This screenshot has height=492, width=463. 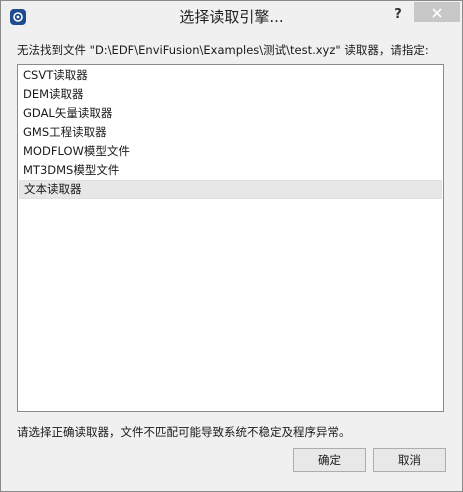 What do you see at coordinates (230, 189) in the screenshot?
I see `list-item-text-reader: 文本读取器` at bounding box center [230, 189].